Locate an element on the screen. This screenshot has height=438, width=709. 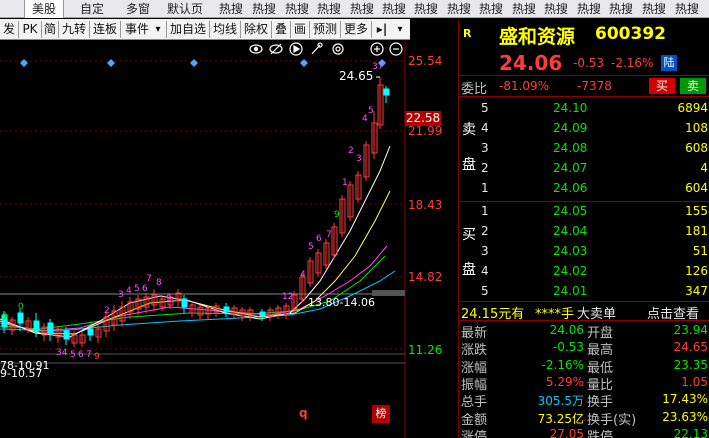
toolbar-dropdown-icon: ▾ is located at coordinates (400, 29).